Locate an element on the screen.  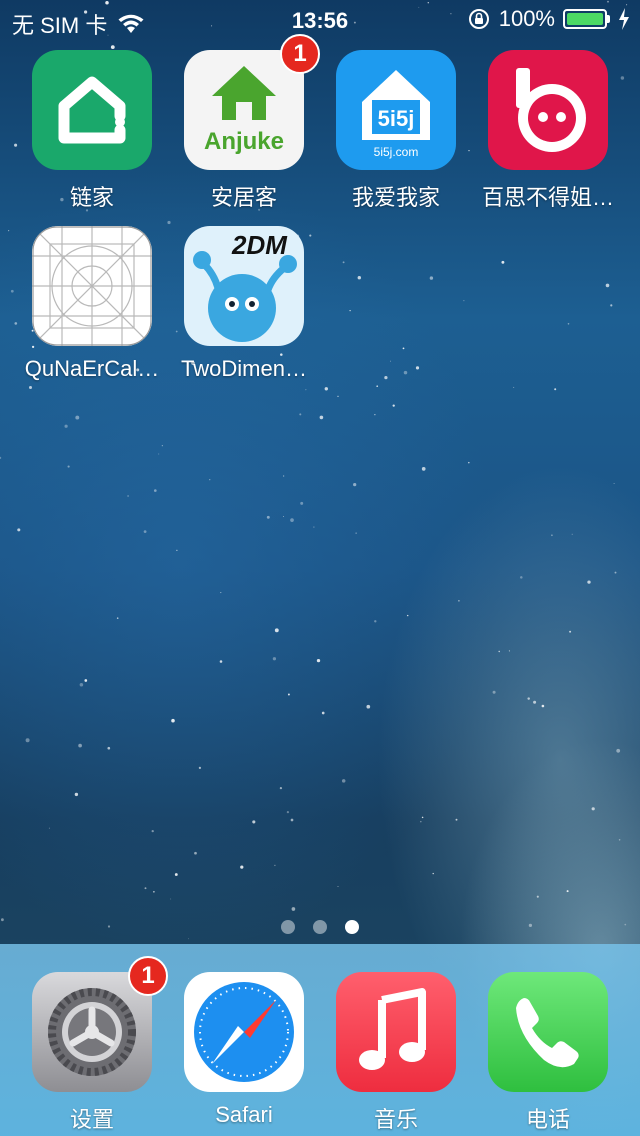
2dm-icon: 2DM is located at coordinates (244, 286).